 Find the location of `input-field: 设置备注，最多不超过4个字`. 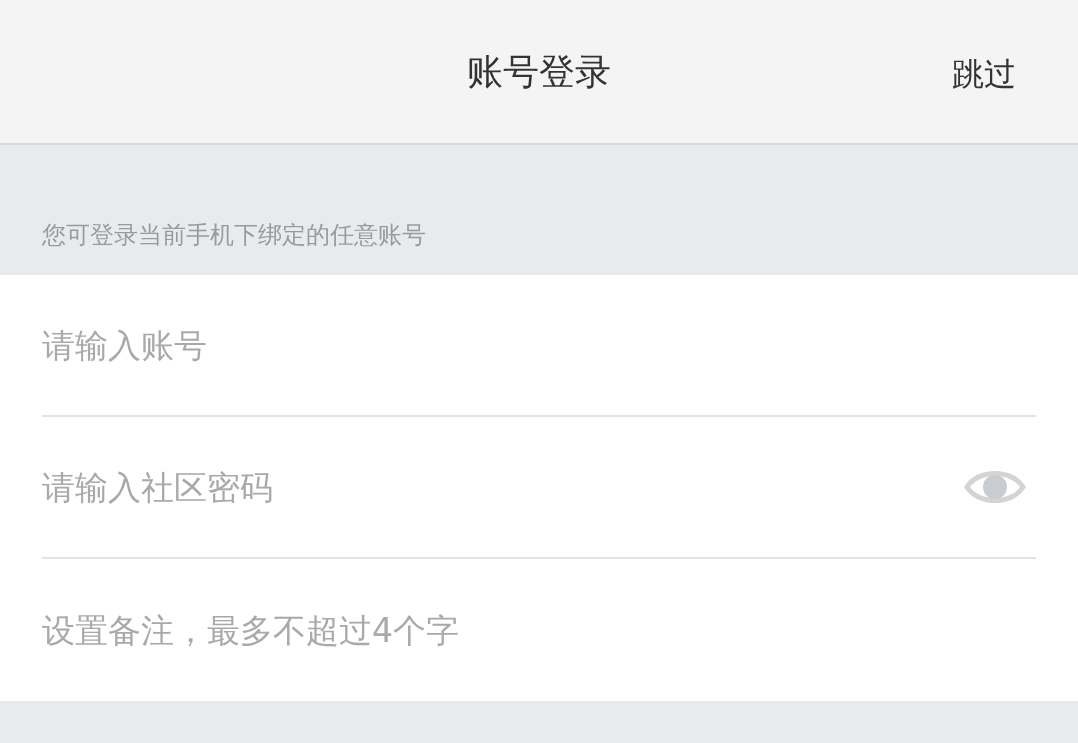

input-field: 设置备注，最多不超过4个字 is located at coordinates (539, 630).